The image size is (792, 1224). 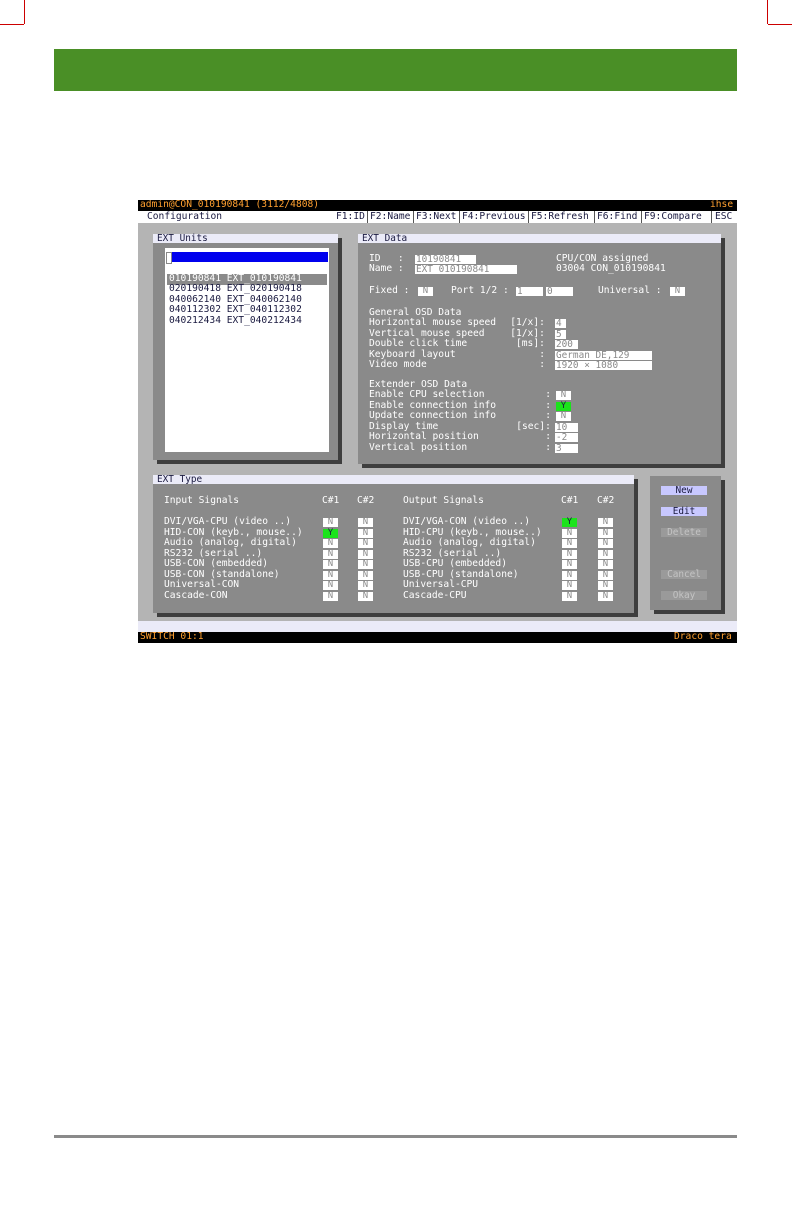 I want to click on input-signal-label: DVI/VGA-CPU (video ..), so click(x=228, y=521).